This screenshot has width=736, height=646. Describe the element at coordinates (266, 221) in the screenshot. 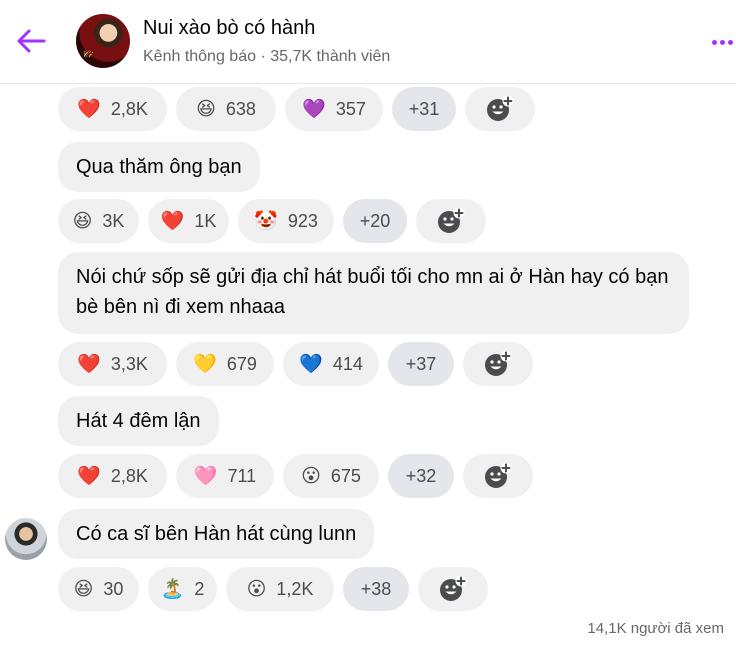

I see `clown-face-icon: 🤡` at that location.